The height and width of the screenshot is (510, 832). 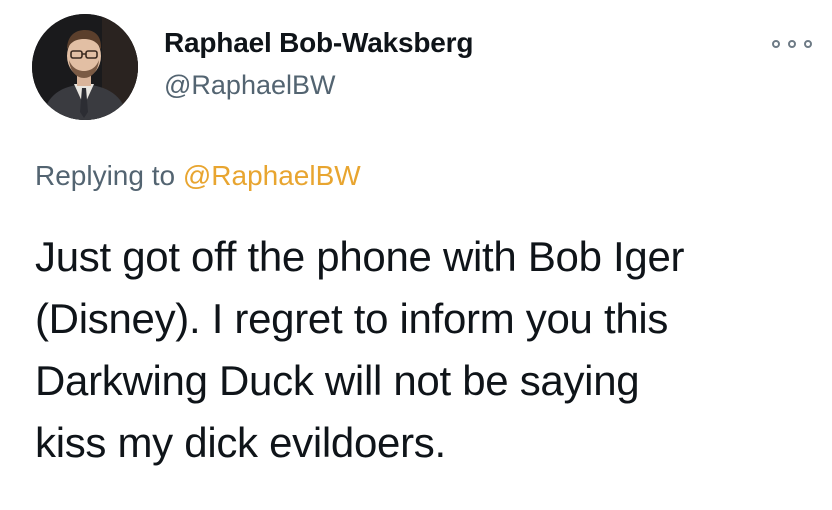 What do you see at coordinates (249, 85) in the screenshot?
I see `author-handle: @RaphaelBW` at bounding box center [249, 85].